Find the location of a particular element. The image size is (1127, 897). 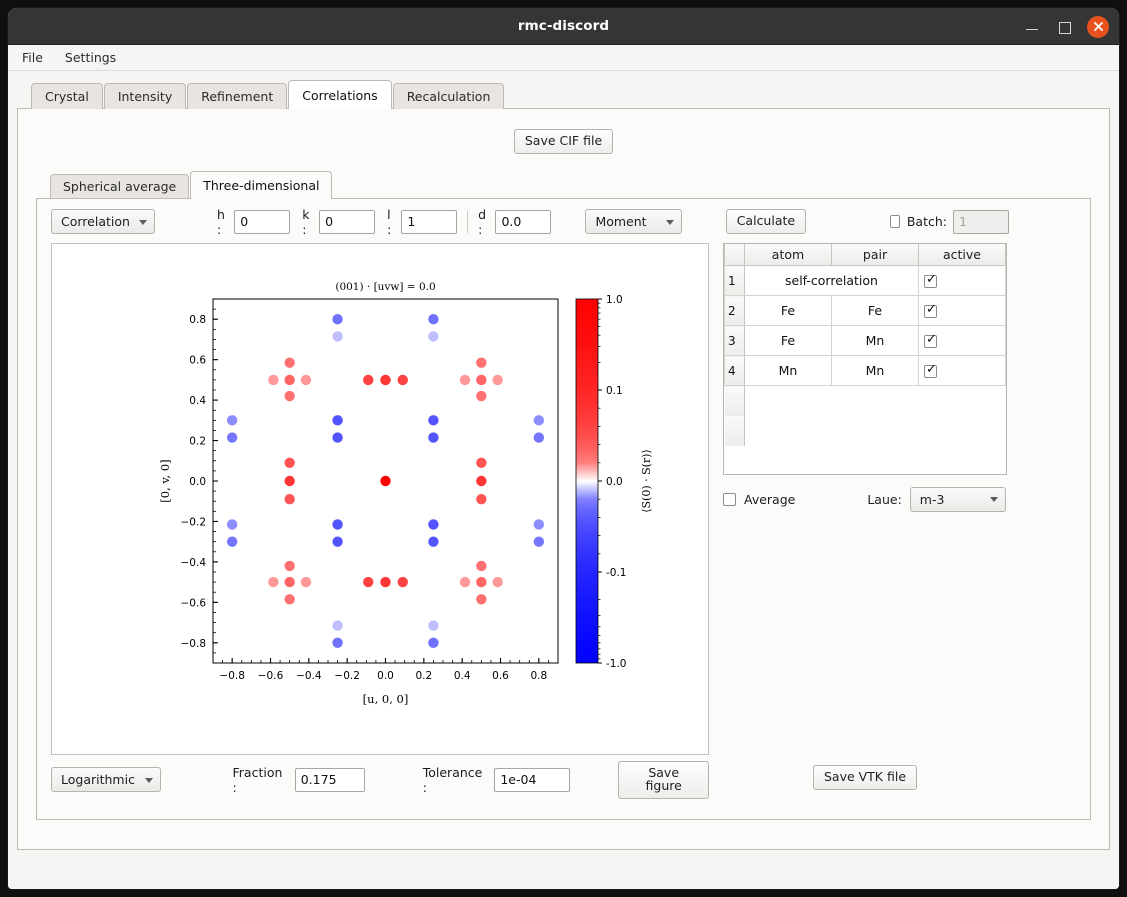

tab-intensity: Intensity is located at coordinates (145, 96).